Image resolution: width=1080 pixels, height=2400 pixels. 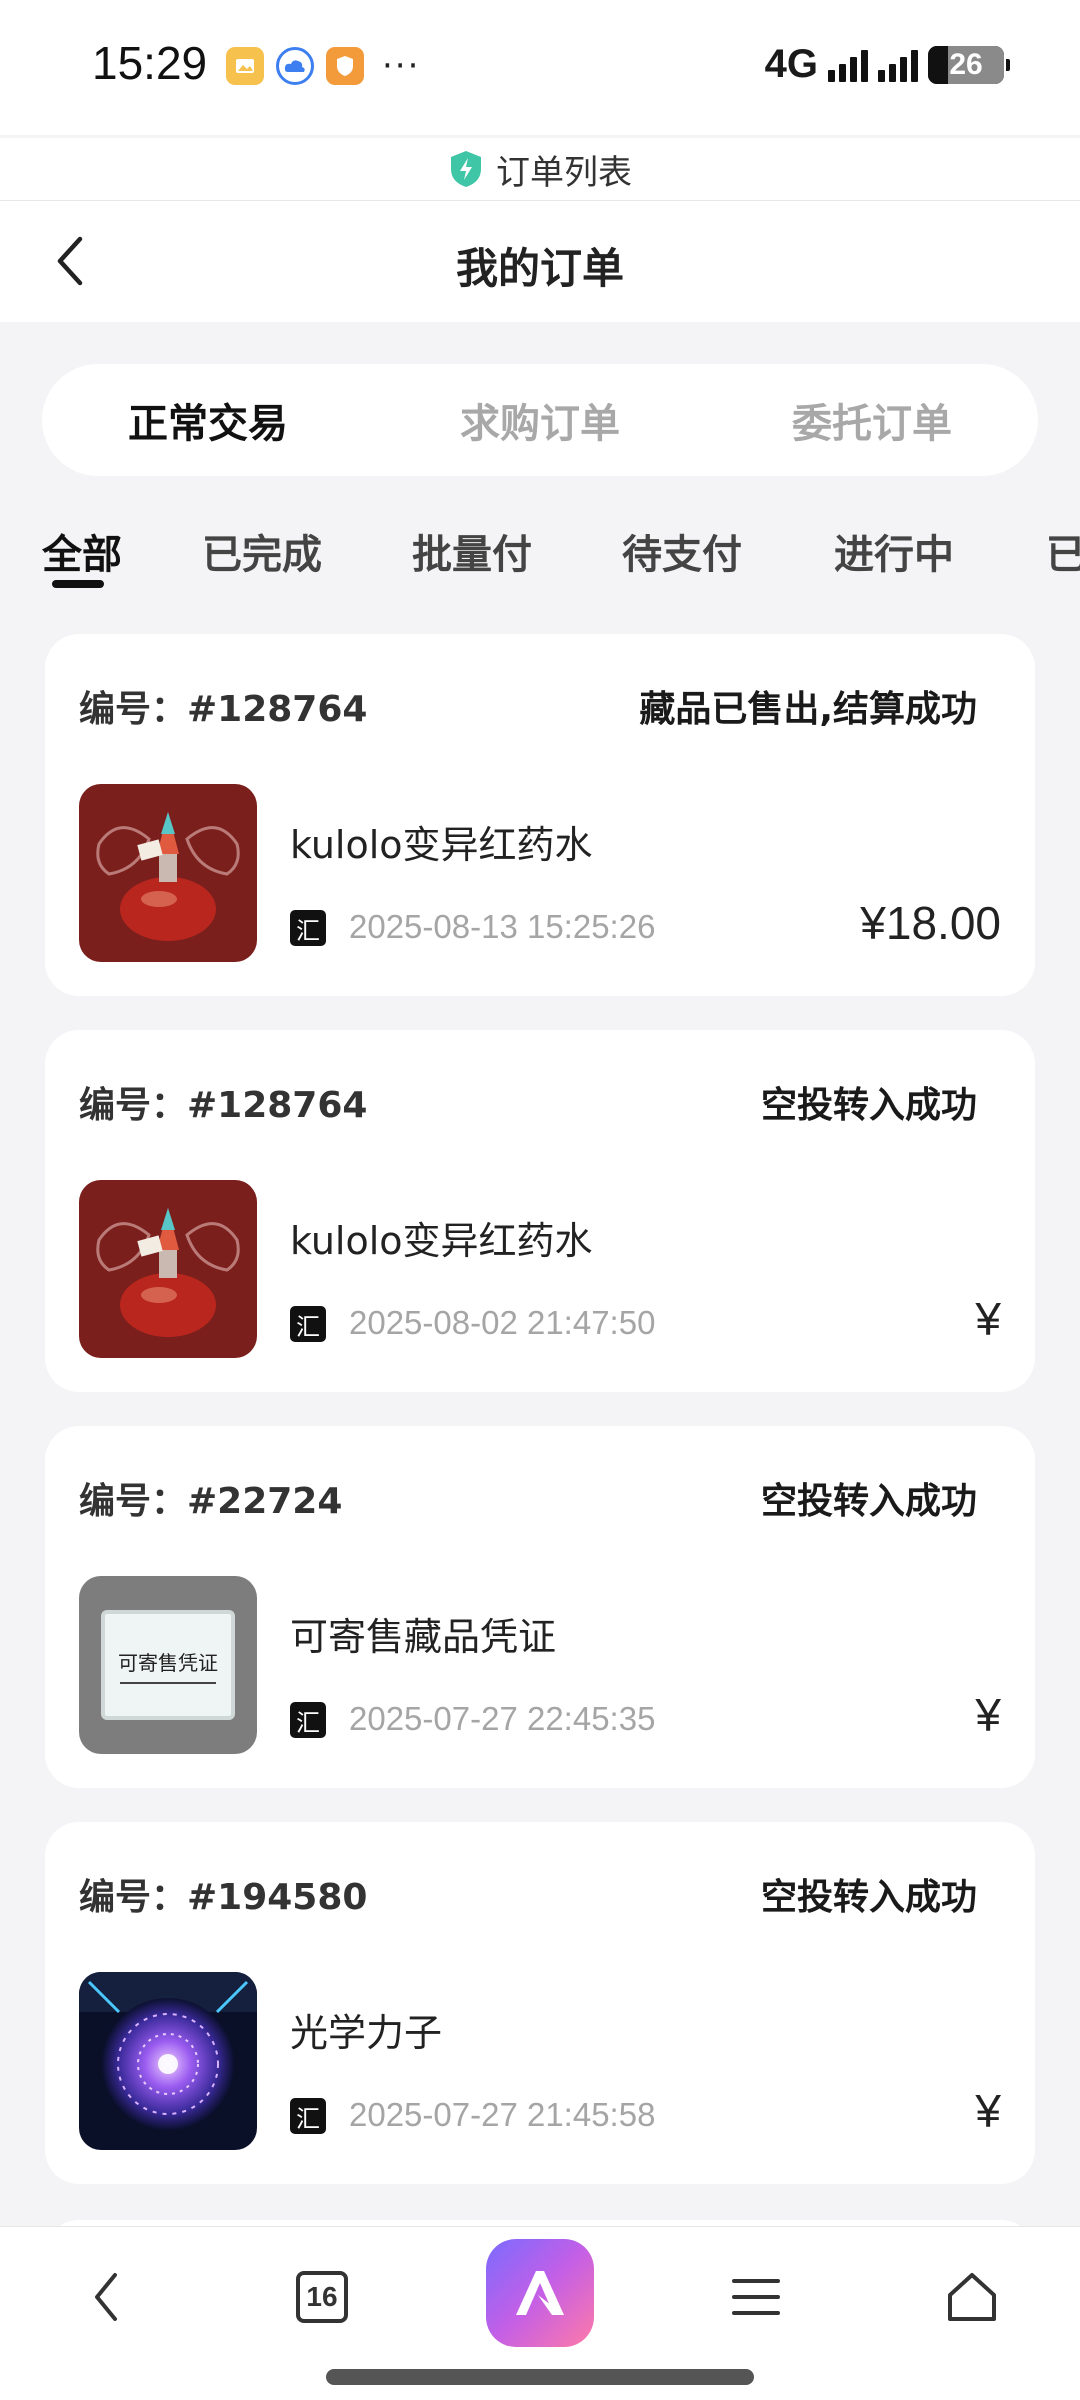 What do you see at coordinates (930, 923) in the screenshot?
I see `order-price: ¥18.00` at bounding box center [930, 923].